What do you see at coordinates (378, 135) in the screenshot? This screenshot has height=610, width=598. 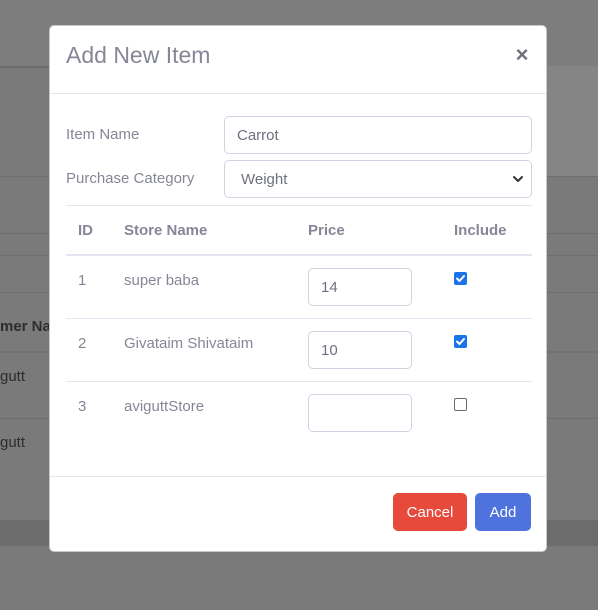 I see `item-name-input` at bounding box center [378, 135].